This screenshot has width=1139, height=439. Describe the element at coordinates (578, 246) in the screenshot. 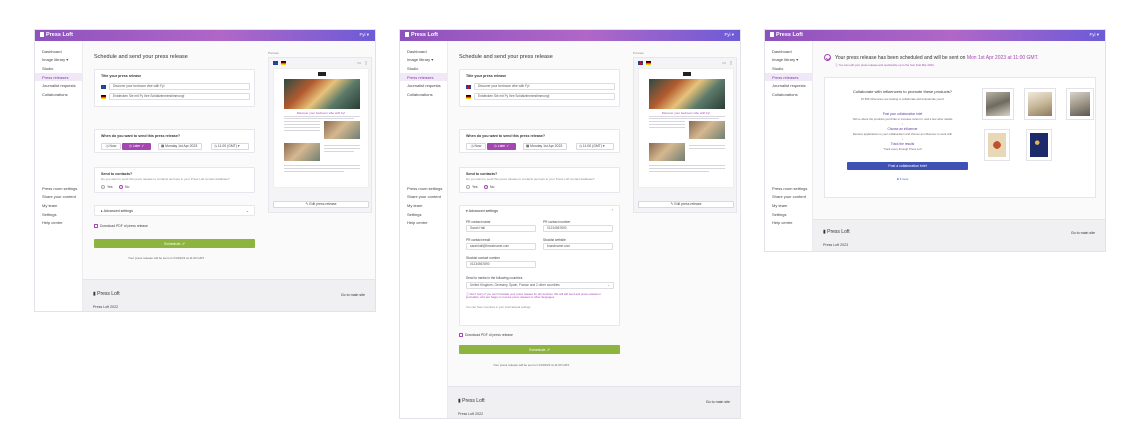

I see `stockist-website-input: brandname.com` at that location.